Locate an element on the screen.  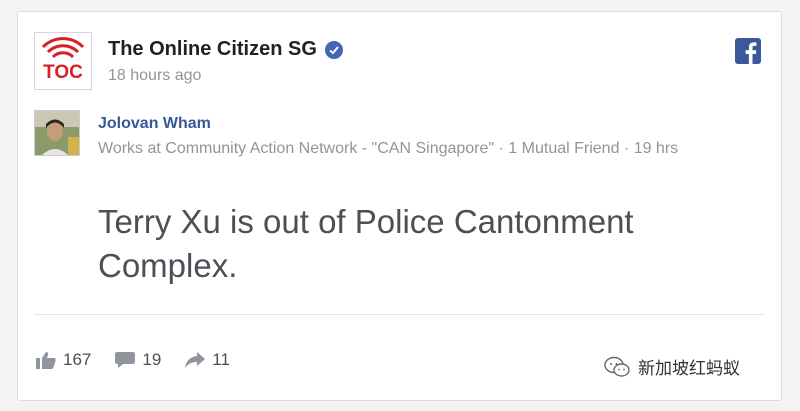
post-timestamp: 18 hours ago is located at coordinates (154, 76).